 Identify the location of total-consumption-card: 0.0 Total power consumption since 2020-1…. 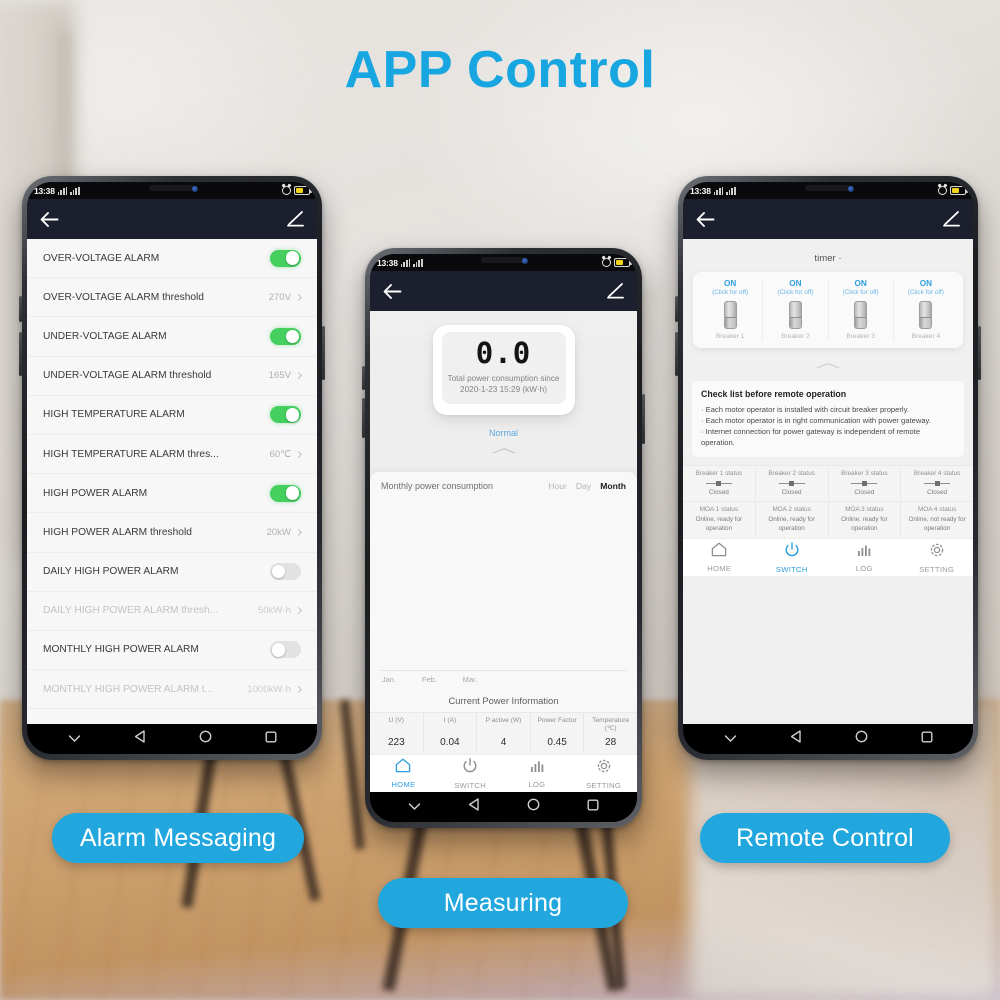
(503, 387).